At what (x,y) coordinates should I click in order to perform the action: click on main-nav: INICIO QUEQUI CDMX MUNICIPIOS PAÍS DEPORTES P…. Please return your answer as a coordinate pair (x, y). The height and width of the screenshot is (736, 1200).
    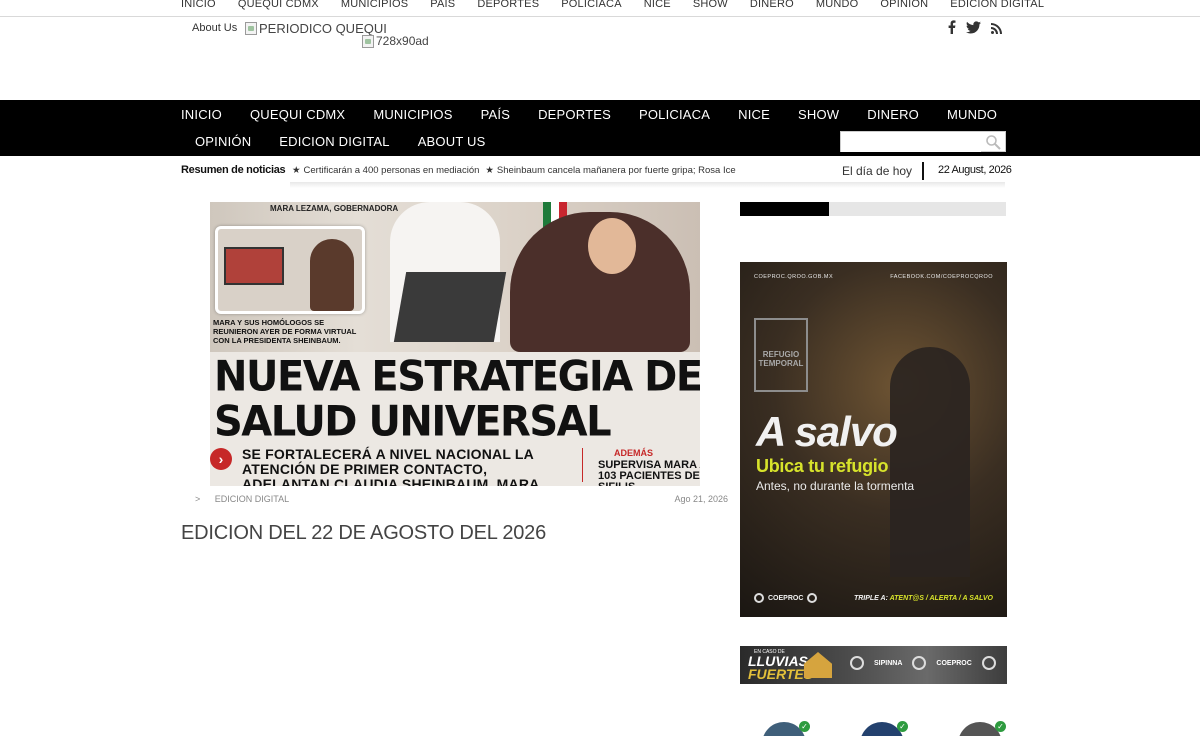
    Looking at the image, I should click on (600, 128).